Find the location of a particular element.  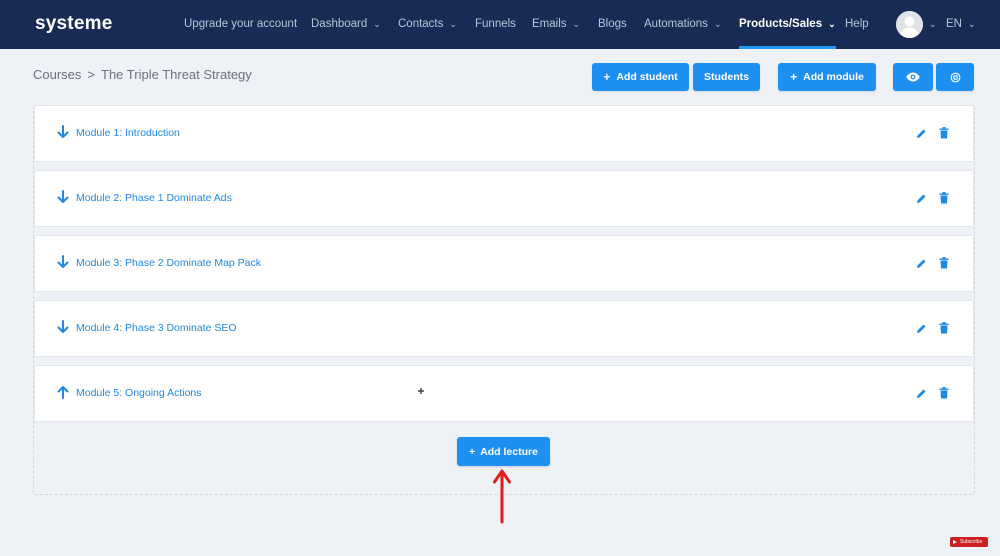

nav-automations: Automations ⌄ is located at coordinates (682, 24).